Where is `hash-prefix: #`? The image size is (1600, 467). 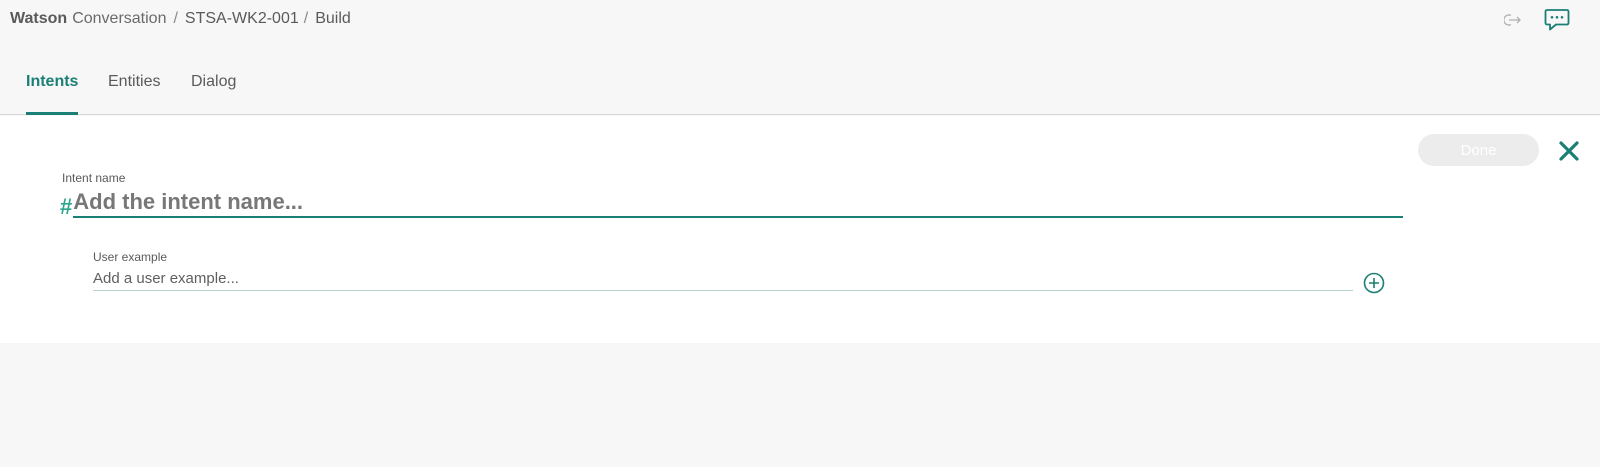
hash-prefix: # is located at coordinates (66, 206).